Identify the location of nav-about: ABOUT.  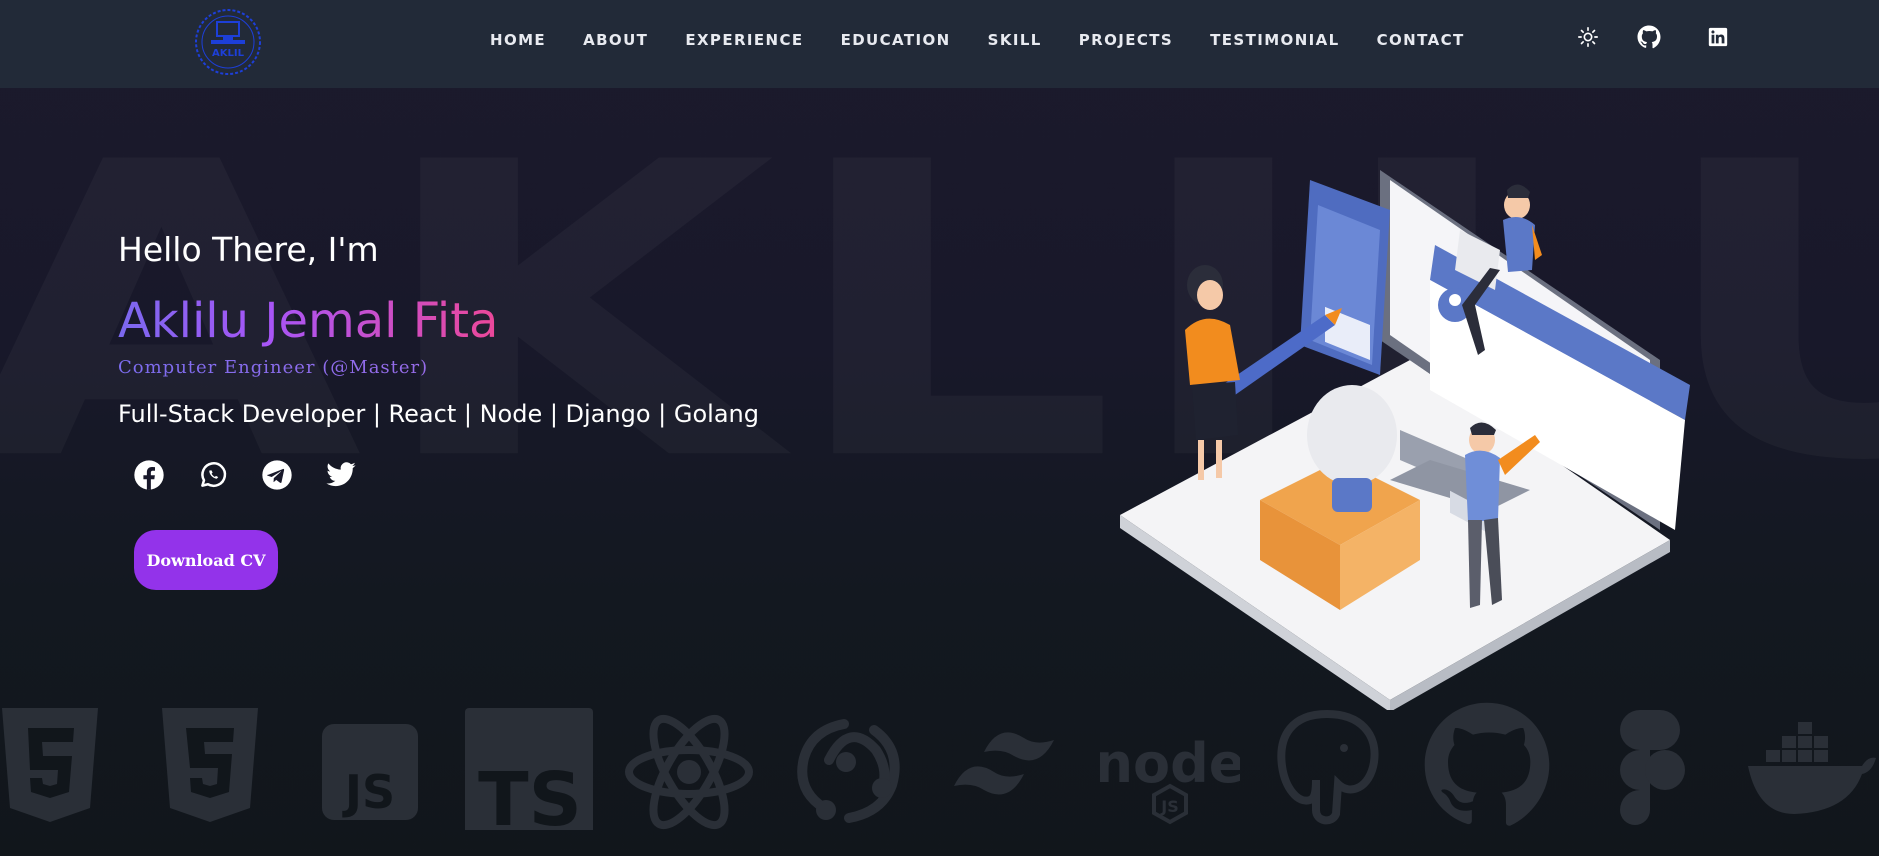
(615, 40).